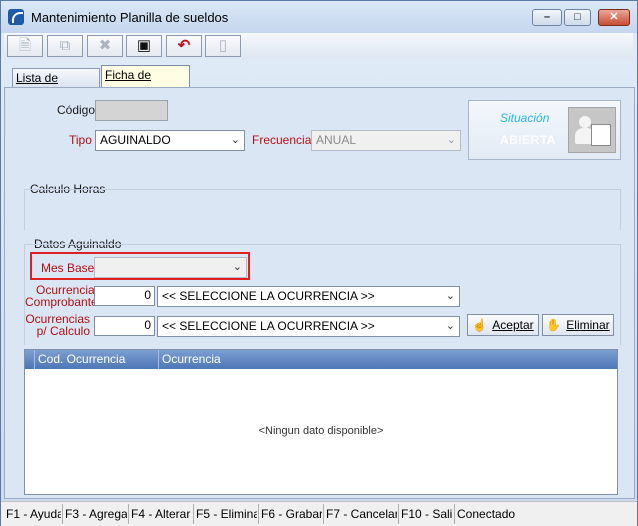  I want to click on app-icon, so click(16, 17).